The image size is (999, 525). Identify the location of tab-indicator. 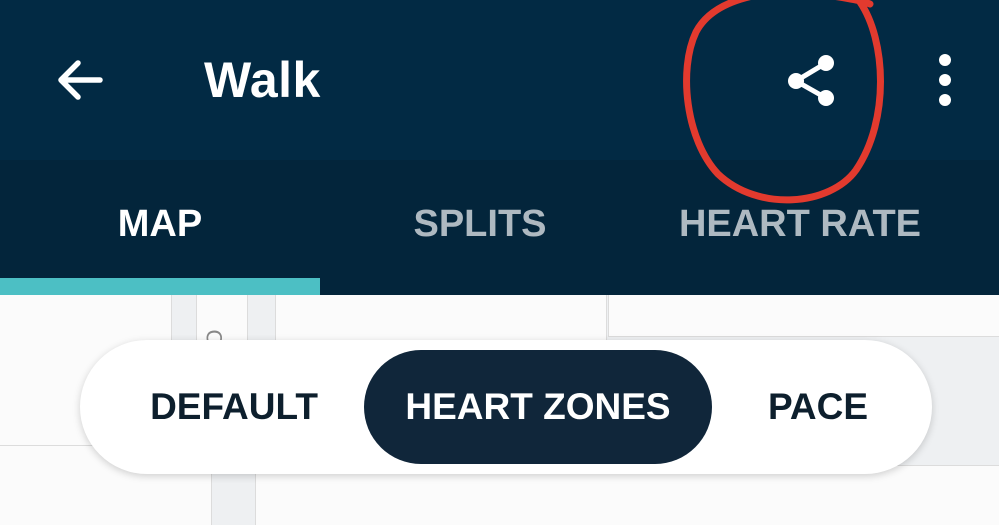
(160, 286).